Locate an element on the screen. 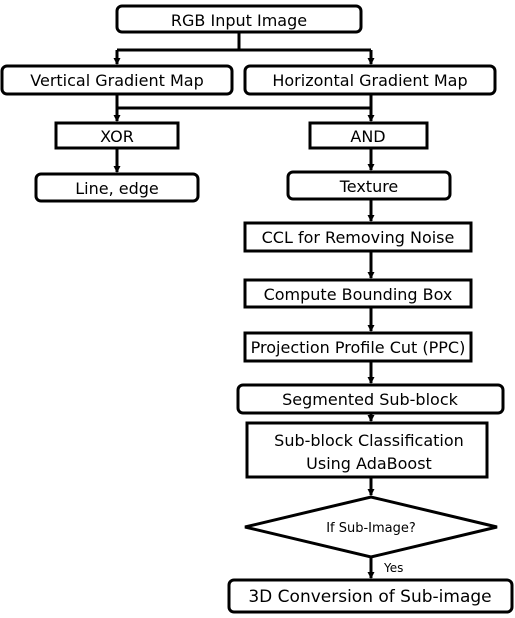 This screenshot has width=515, height=618. node-line-edge: Line, edge is located at coordinates (117, 187).